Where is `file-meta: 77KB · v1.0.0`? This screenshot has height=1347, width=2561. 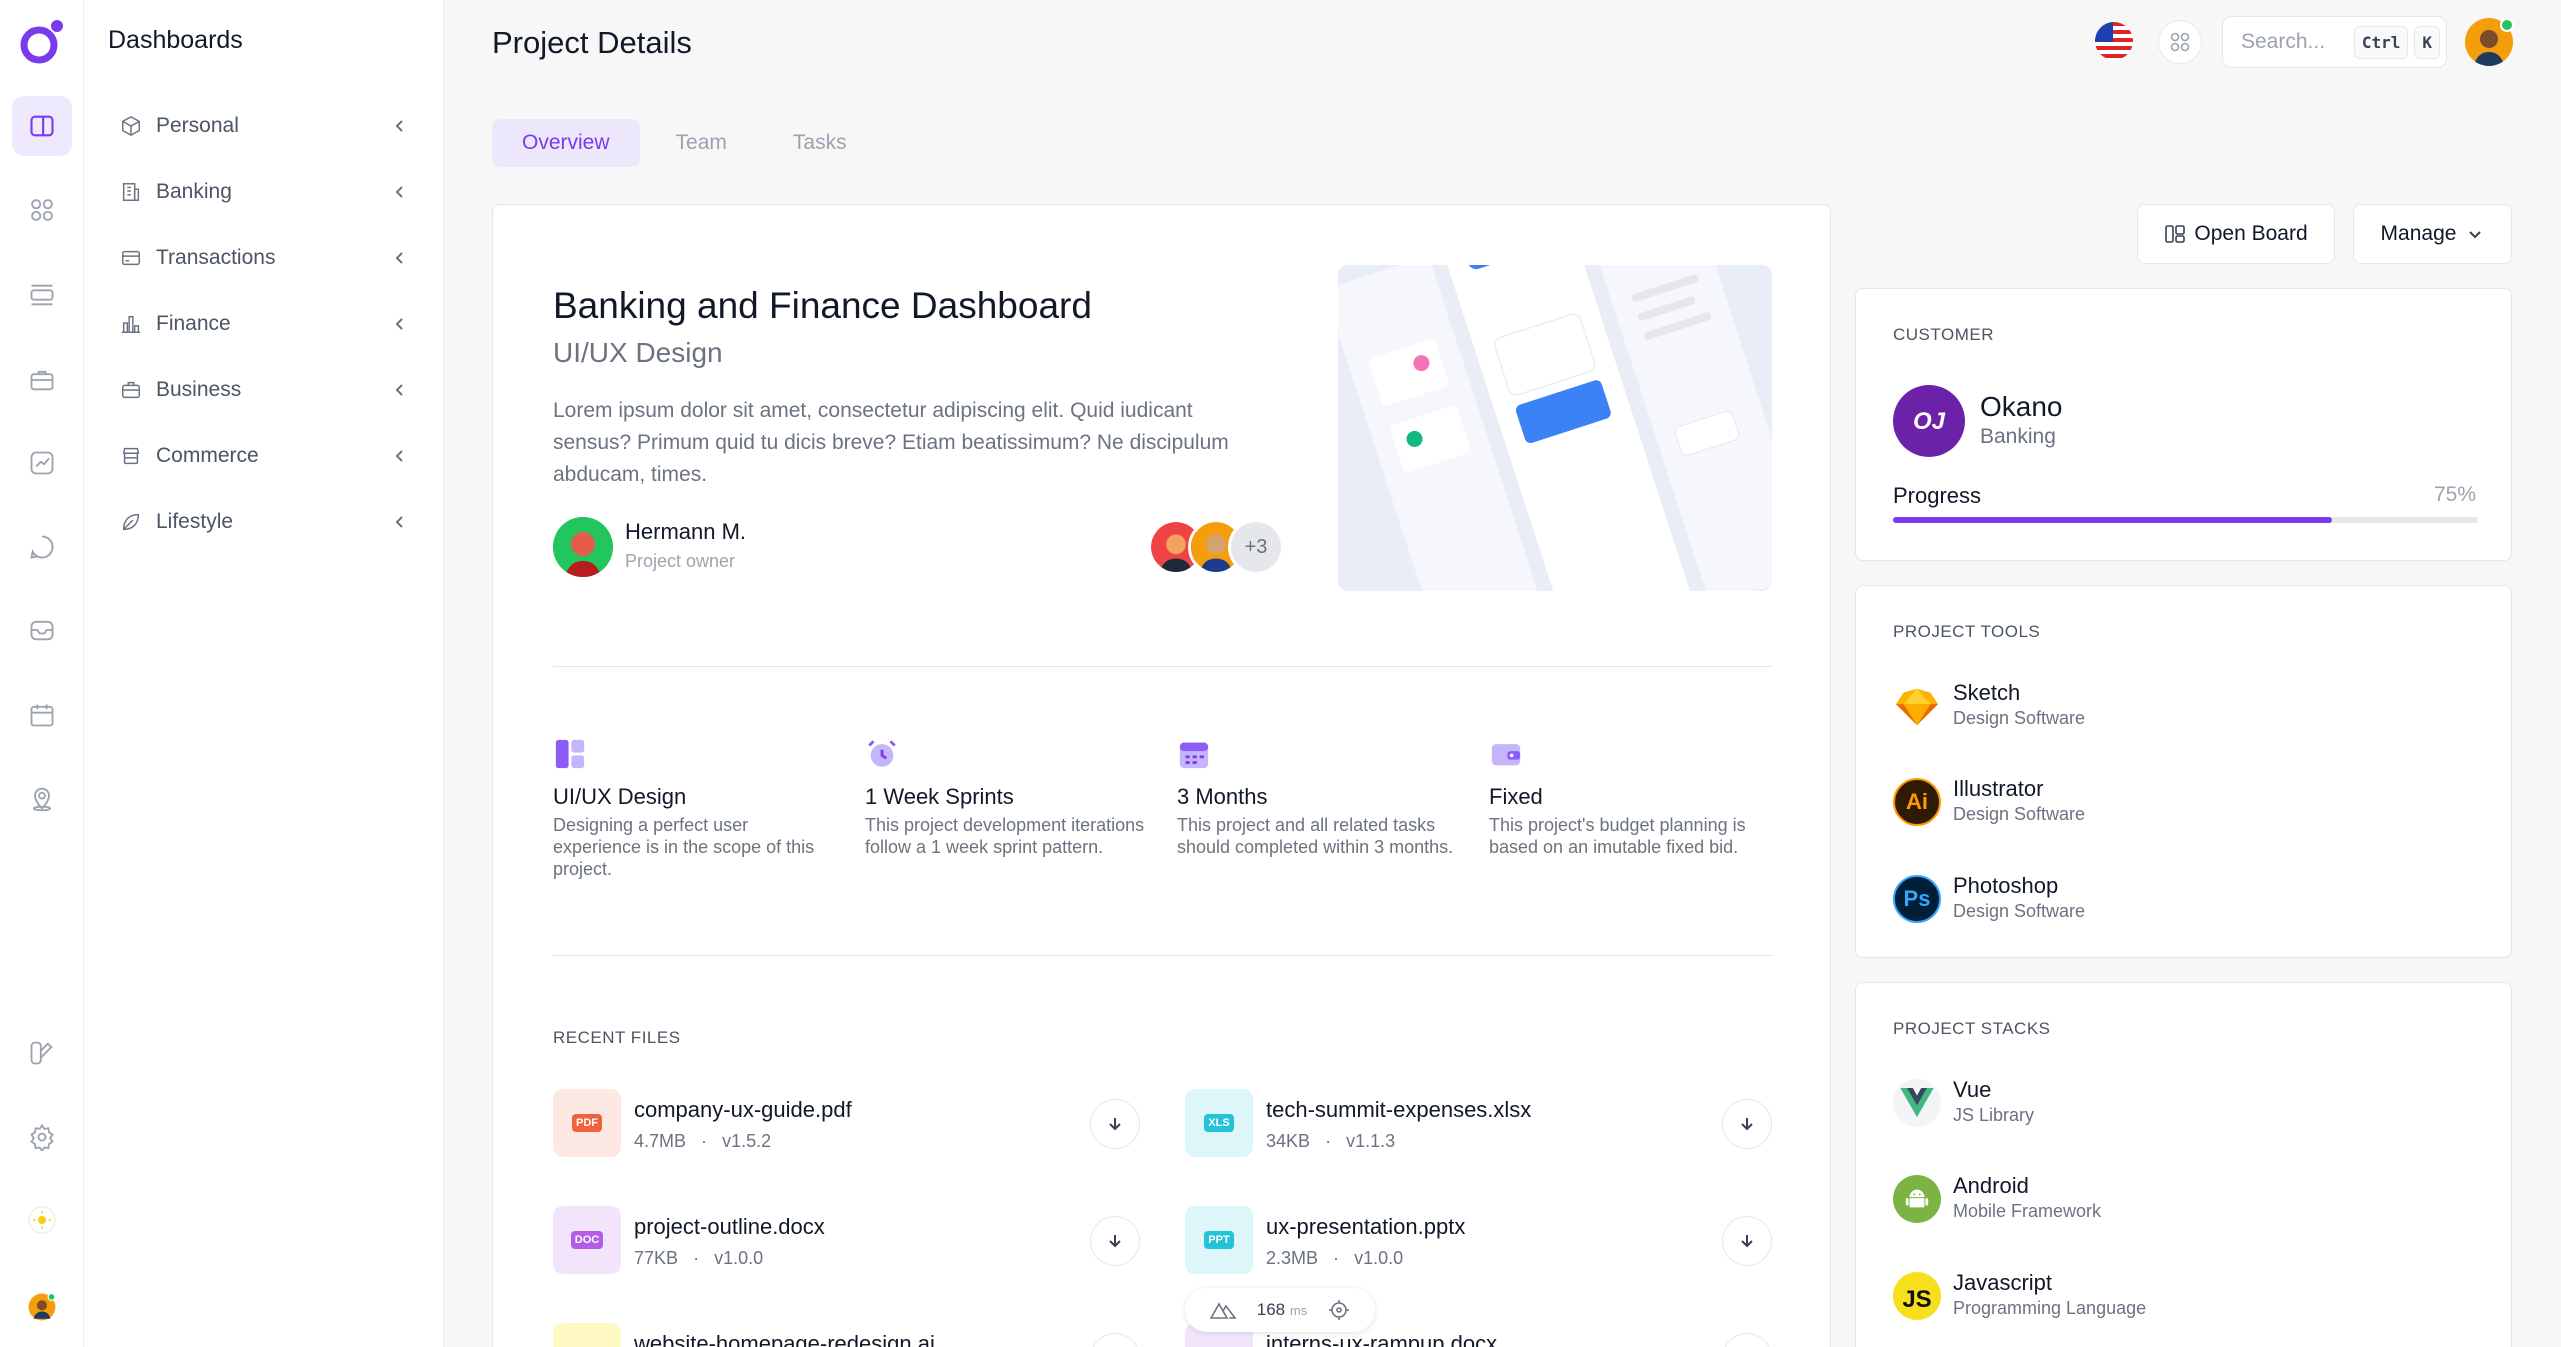
file-meta: 77KB · v1.0.0 is located at coordinates (699, 1258).